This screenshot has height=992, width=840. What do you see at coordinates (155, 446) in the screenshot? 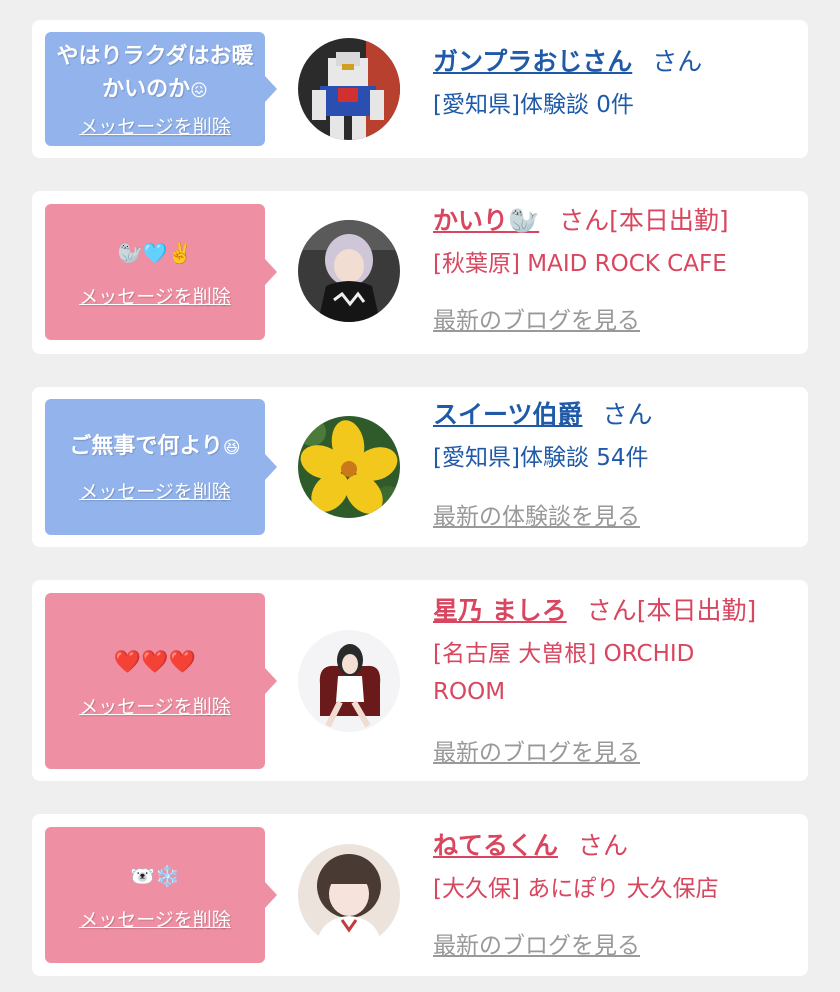
I see `message-text: ご無事で何より😆` at bounding box center [155, 446].